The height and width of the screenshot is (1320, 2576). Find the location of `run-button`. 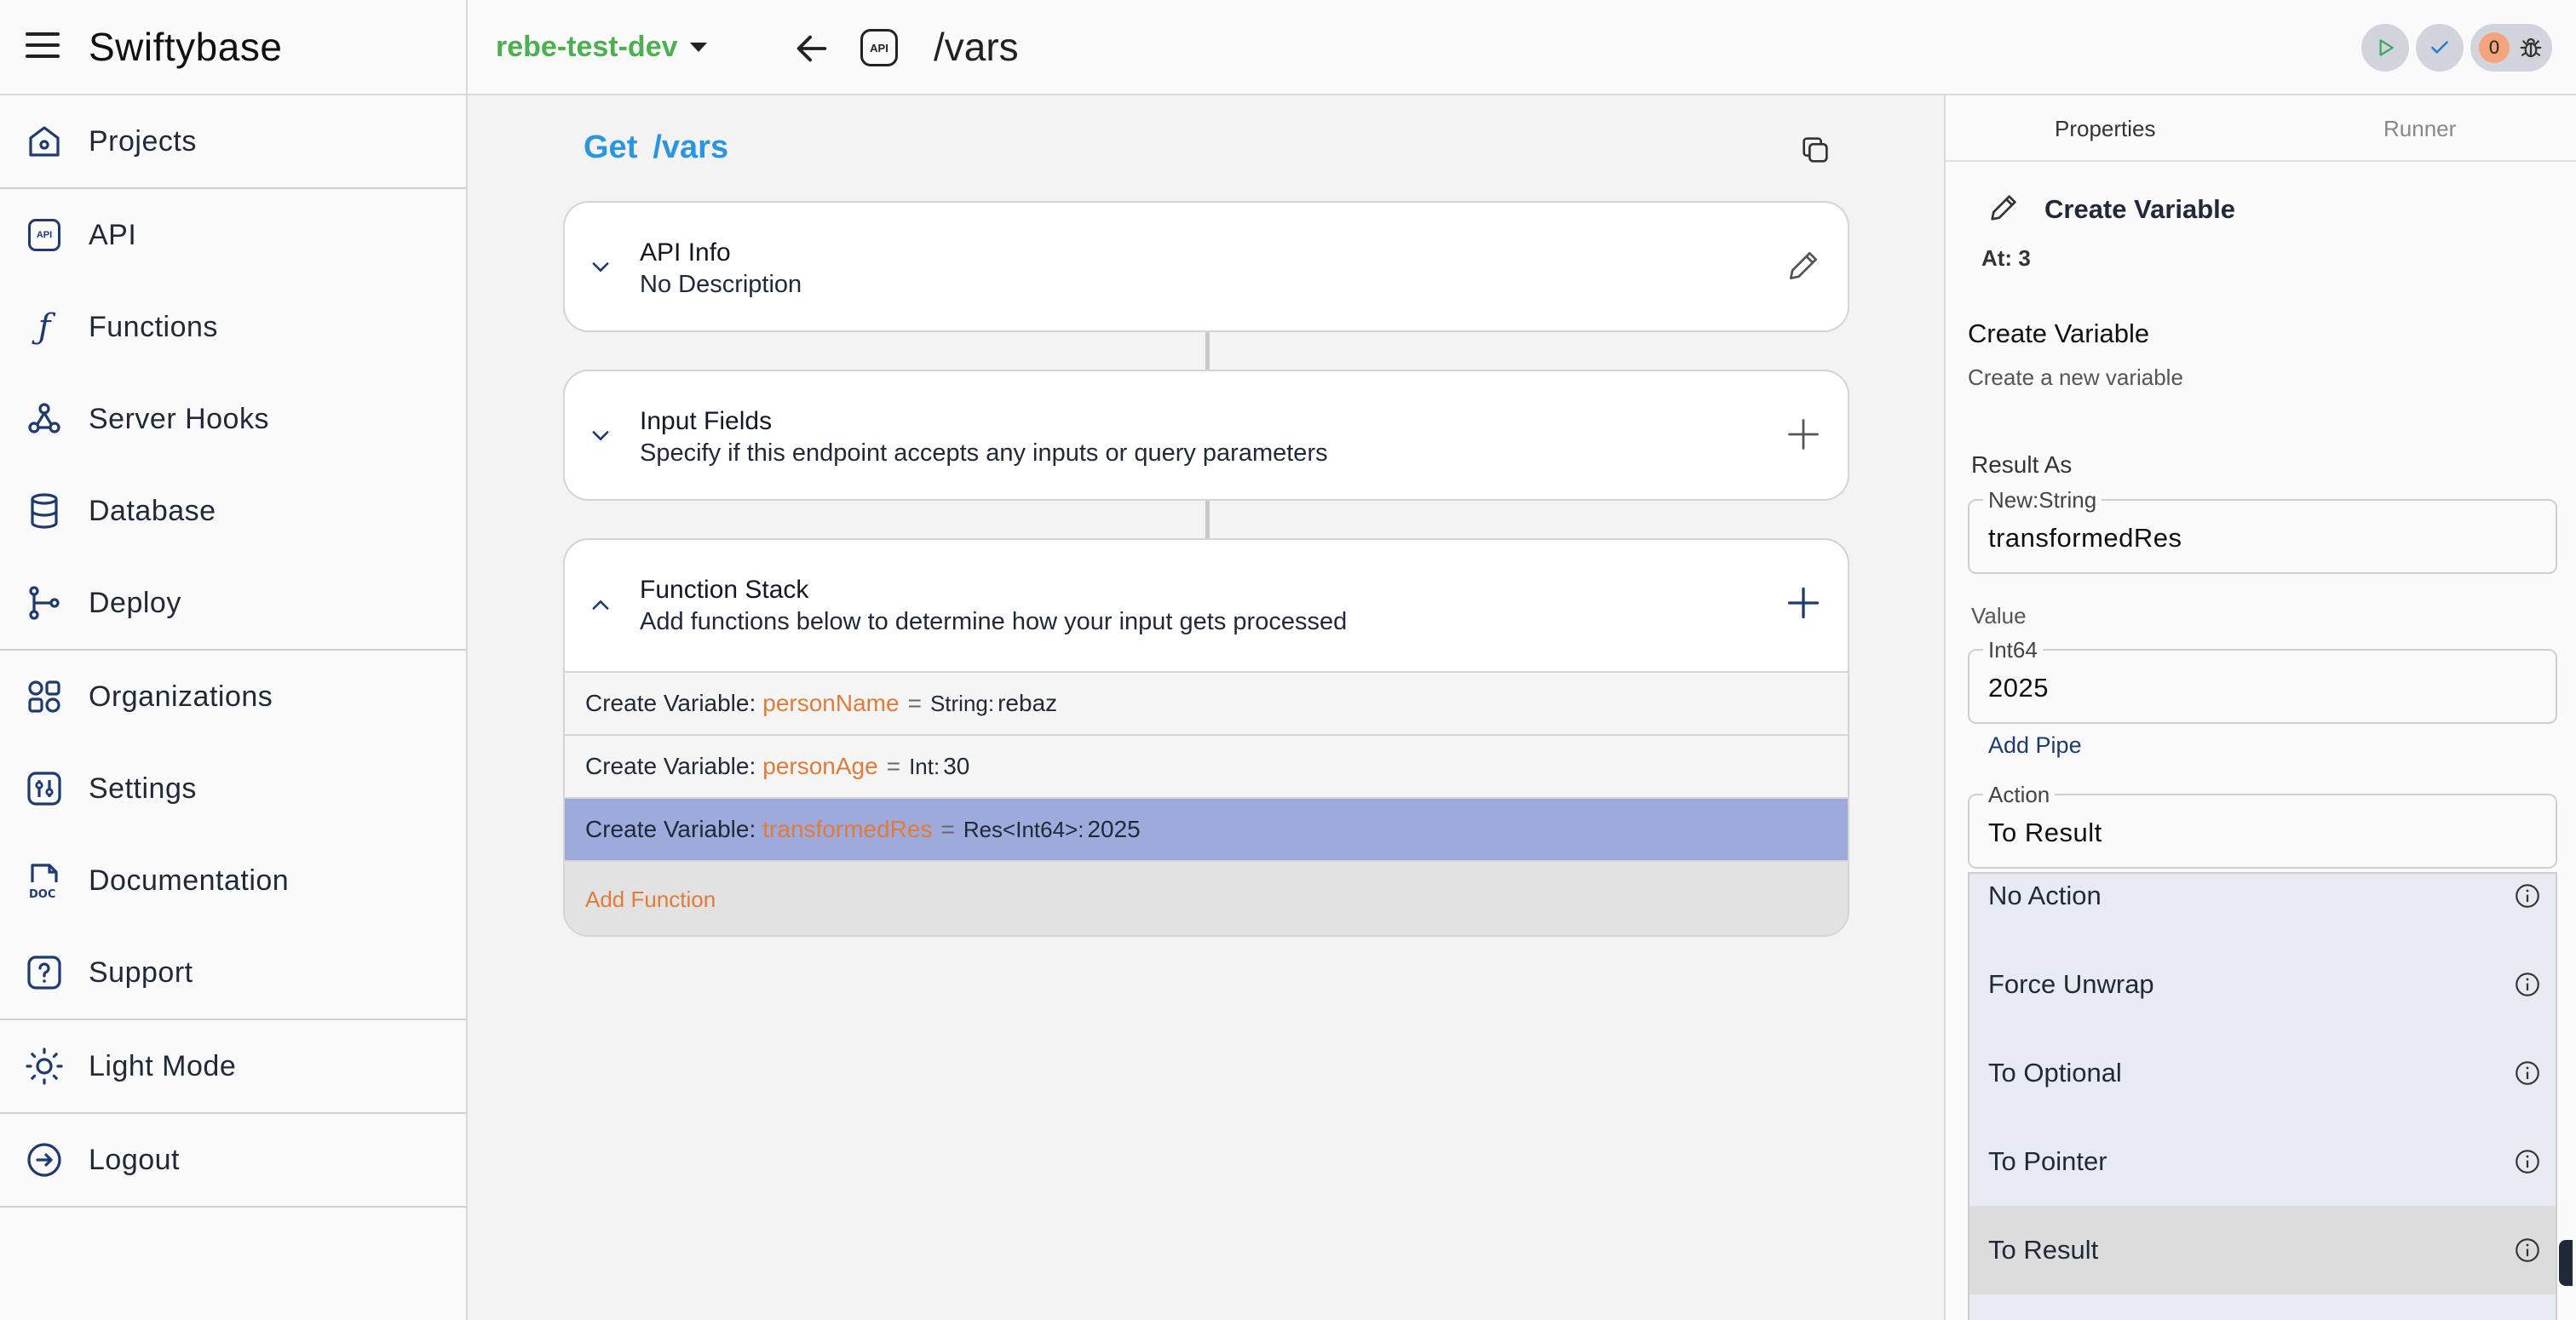

run-button is located at coordinates (2385, 48).